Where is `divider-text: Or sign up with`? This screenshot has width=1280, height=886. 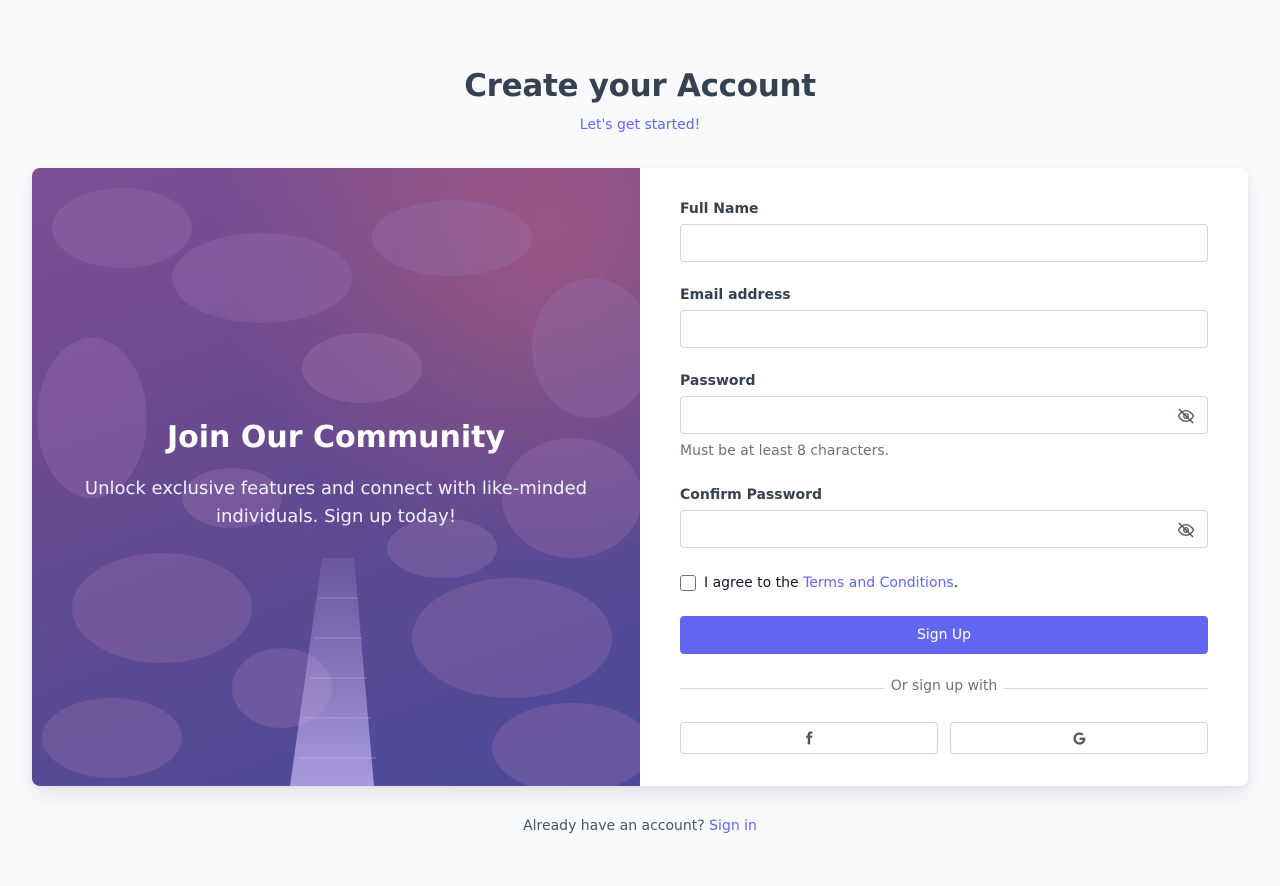 divider-text: Or sign up with is located at coordinates (944, 686).